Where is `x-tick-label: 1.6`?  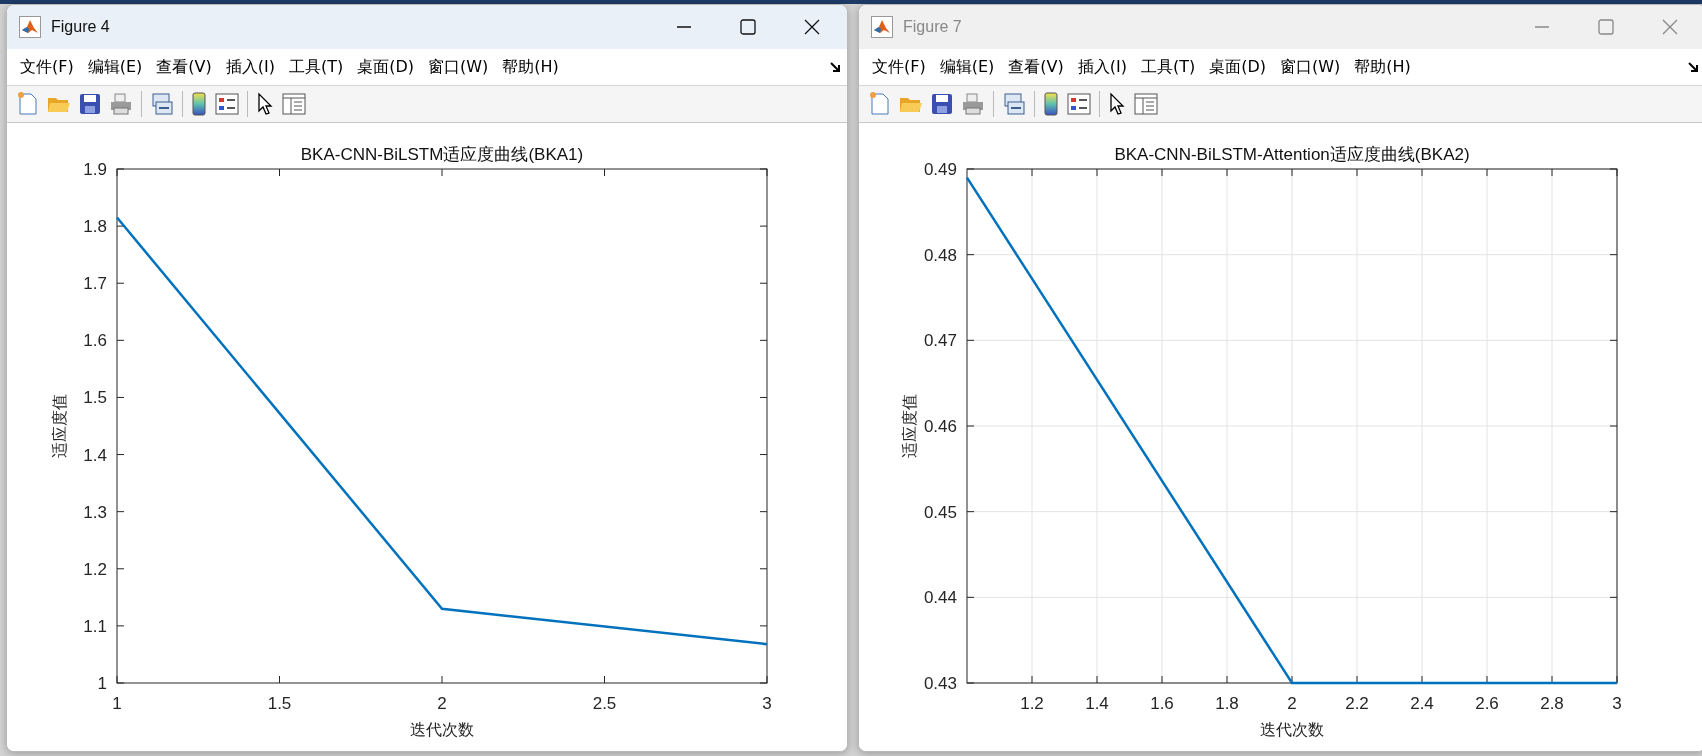 x-tick-label: 1.6 is located at coordinates (1162, 703).